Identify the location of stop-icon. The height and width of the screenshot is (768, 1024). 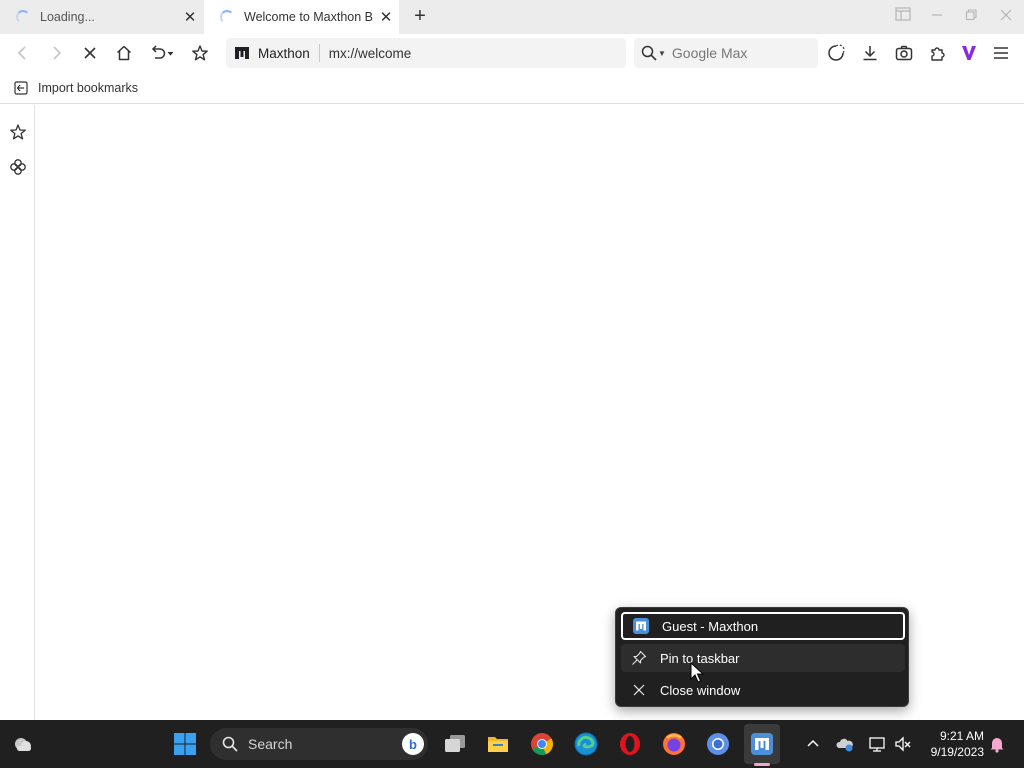
(90, 53).